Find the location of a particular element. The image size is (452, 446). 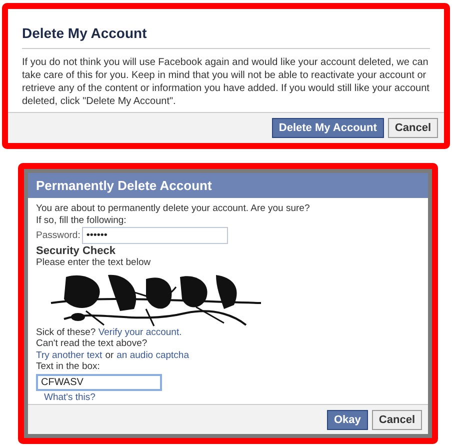

audio-captcha-link: an audio captcha is located at coordinates (153, 355).